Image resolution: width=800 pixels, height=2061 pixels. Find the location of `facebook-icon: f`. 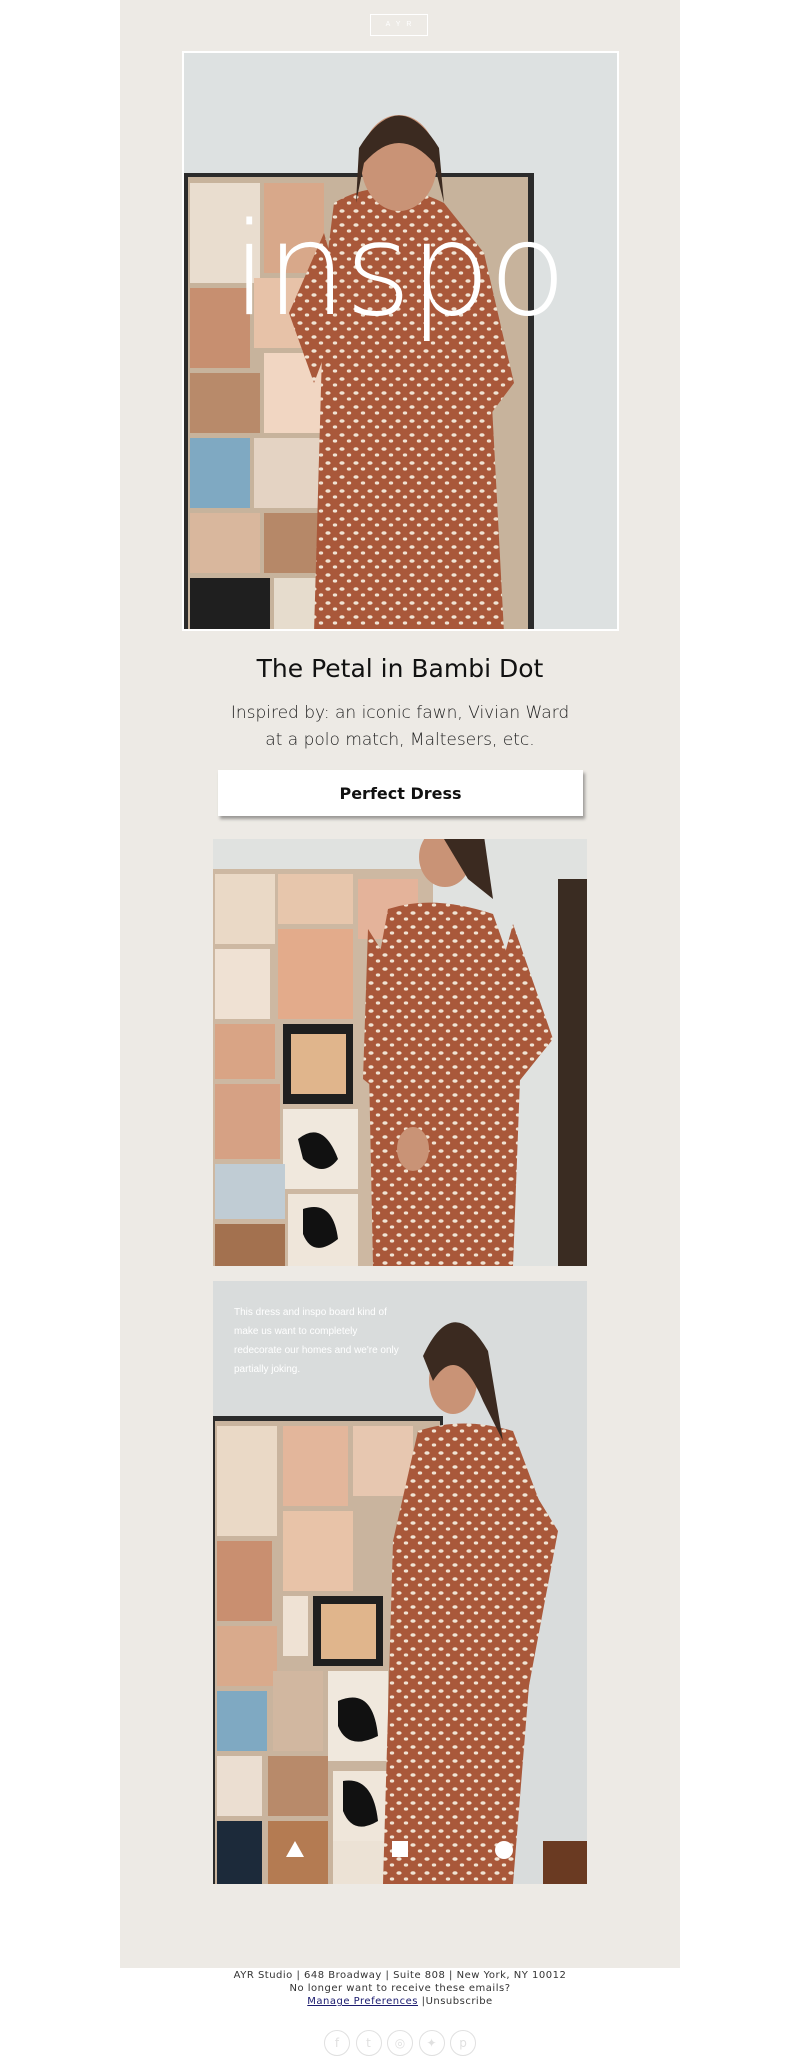

facebook-icon: f is located at coordinates (337, 2043).